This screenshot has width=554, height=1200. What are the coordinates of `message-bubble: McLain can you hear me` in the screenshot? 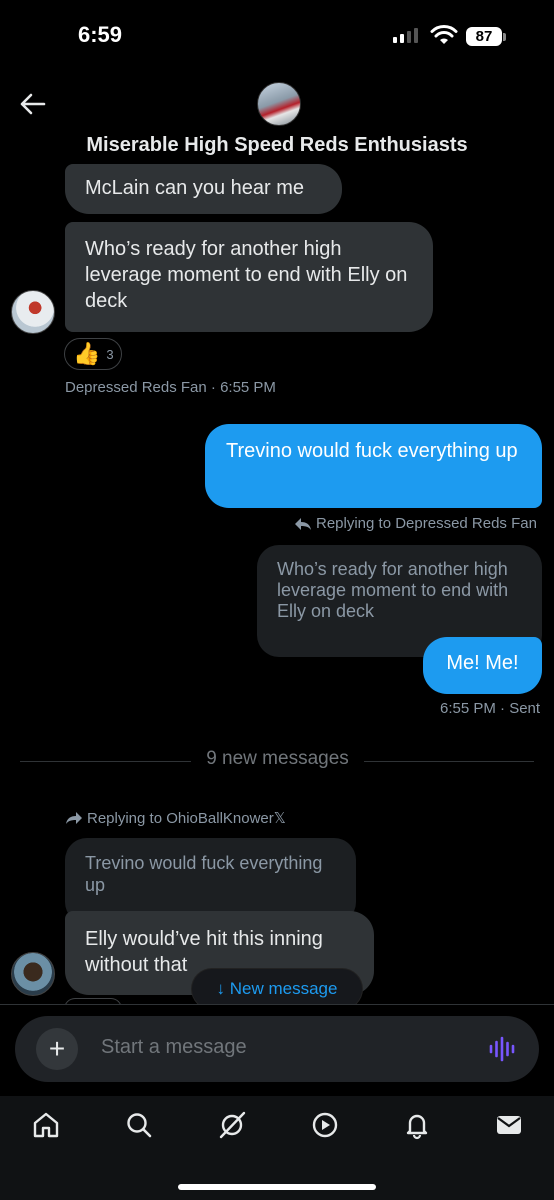 It's located at (203, 189).